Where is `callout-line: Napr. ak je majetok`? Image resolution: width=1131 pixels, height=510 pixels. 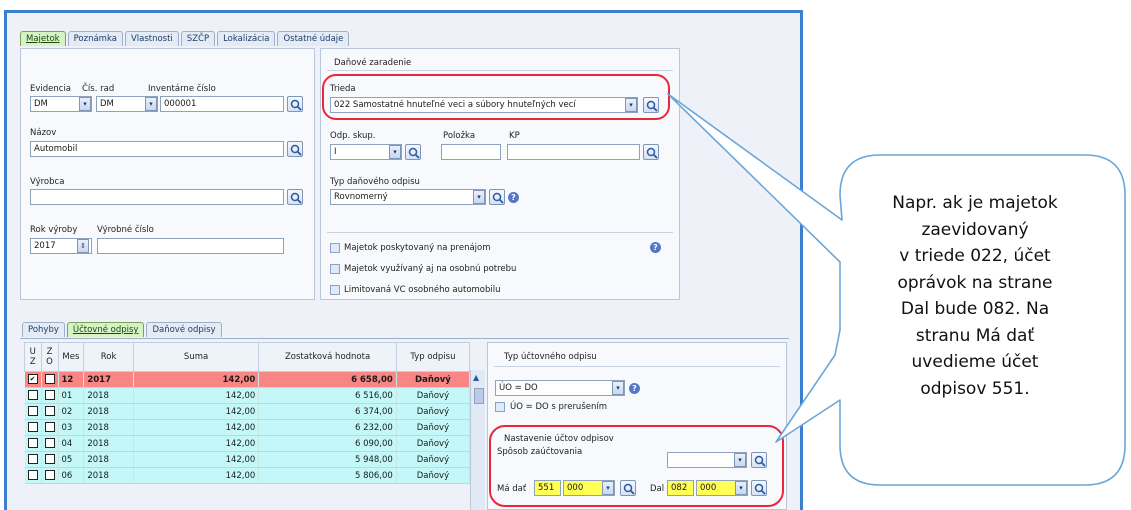
callout-line: Napr. ak je majetok is located at coordinates (975, 203).